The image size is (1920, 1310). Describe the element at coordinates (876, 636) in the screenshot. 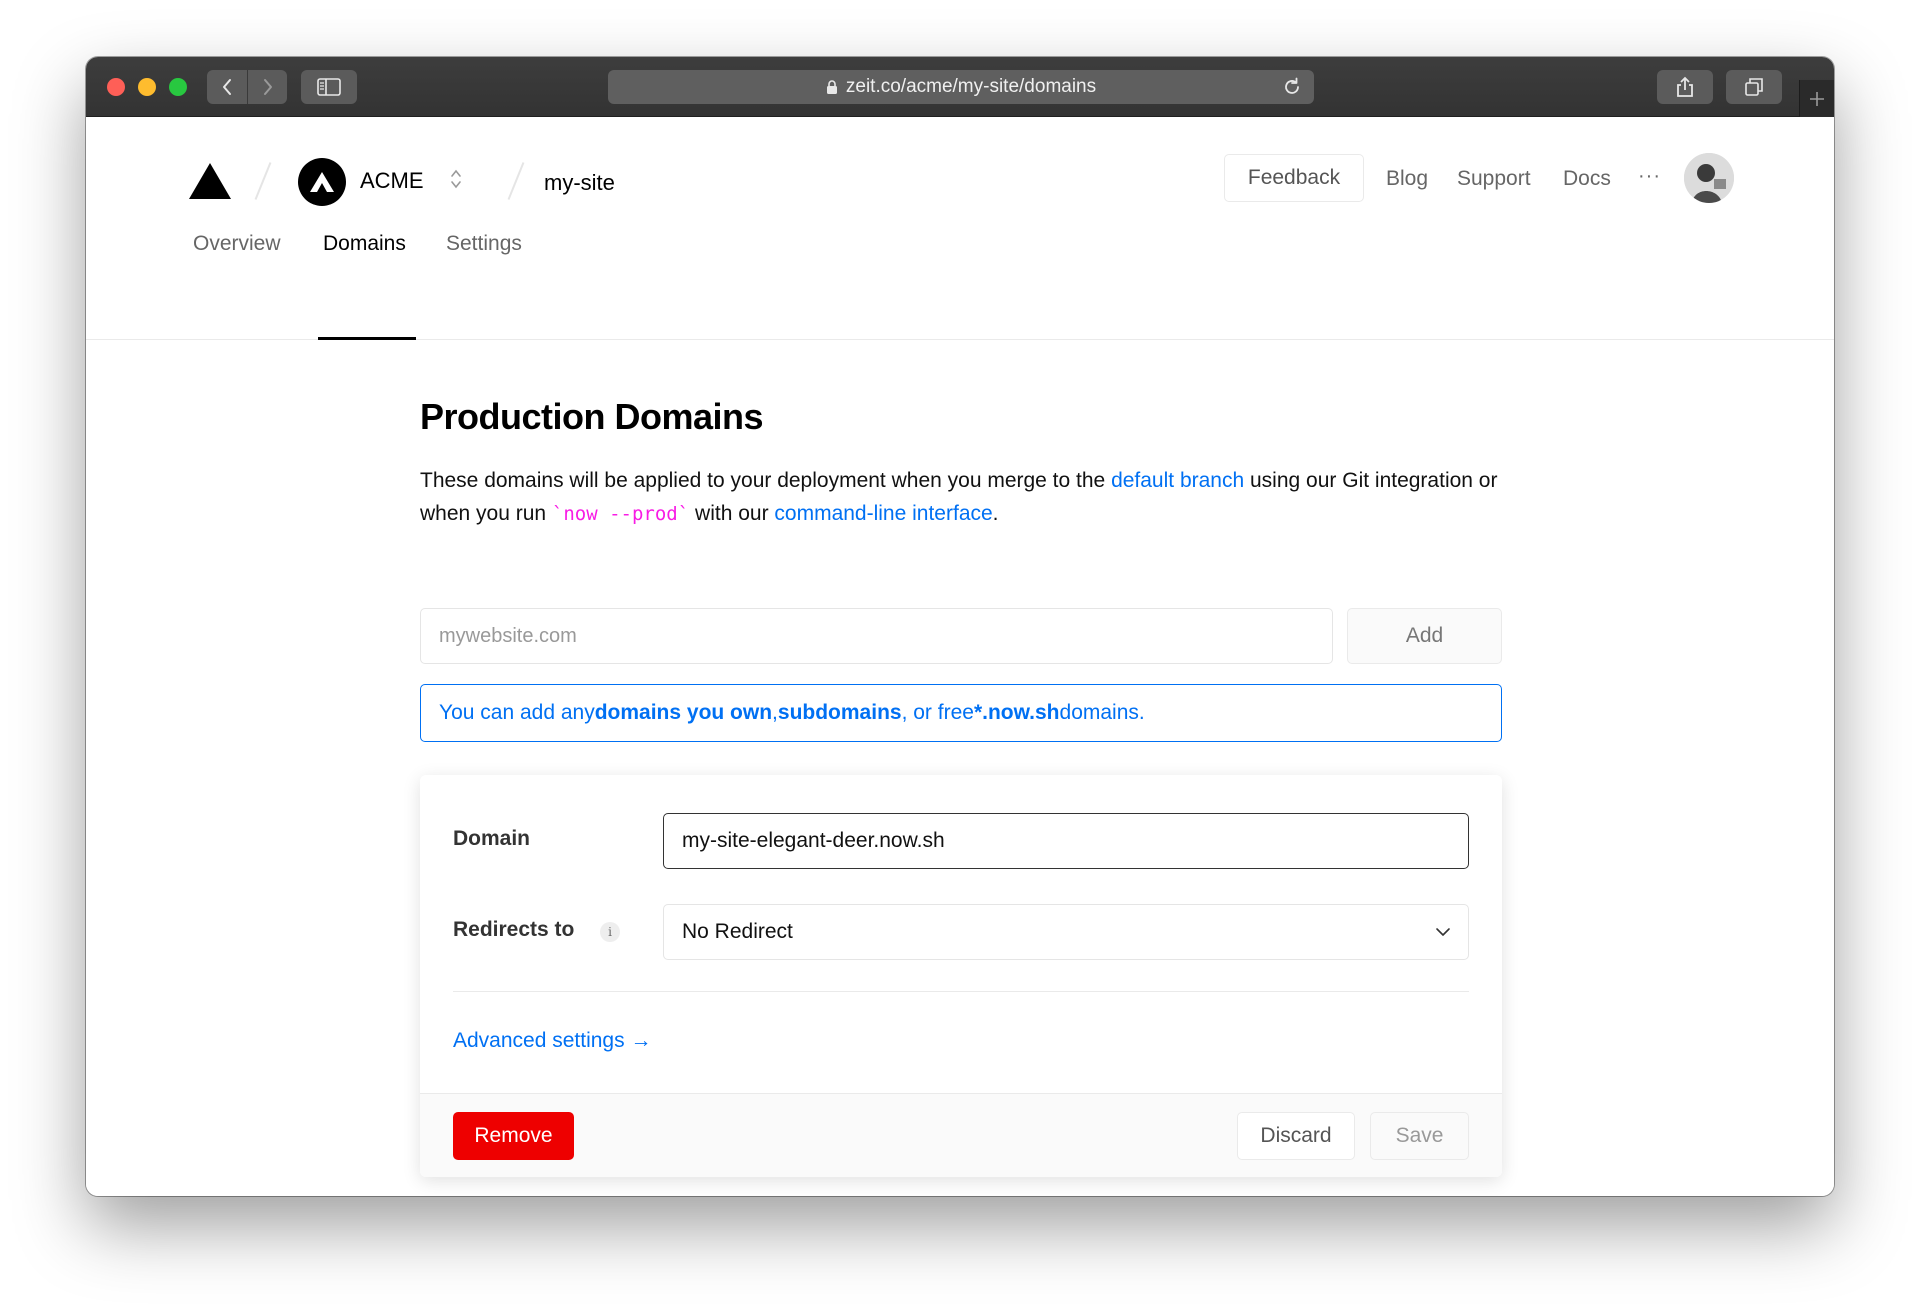

I see `add-domain-input` at that location.